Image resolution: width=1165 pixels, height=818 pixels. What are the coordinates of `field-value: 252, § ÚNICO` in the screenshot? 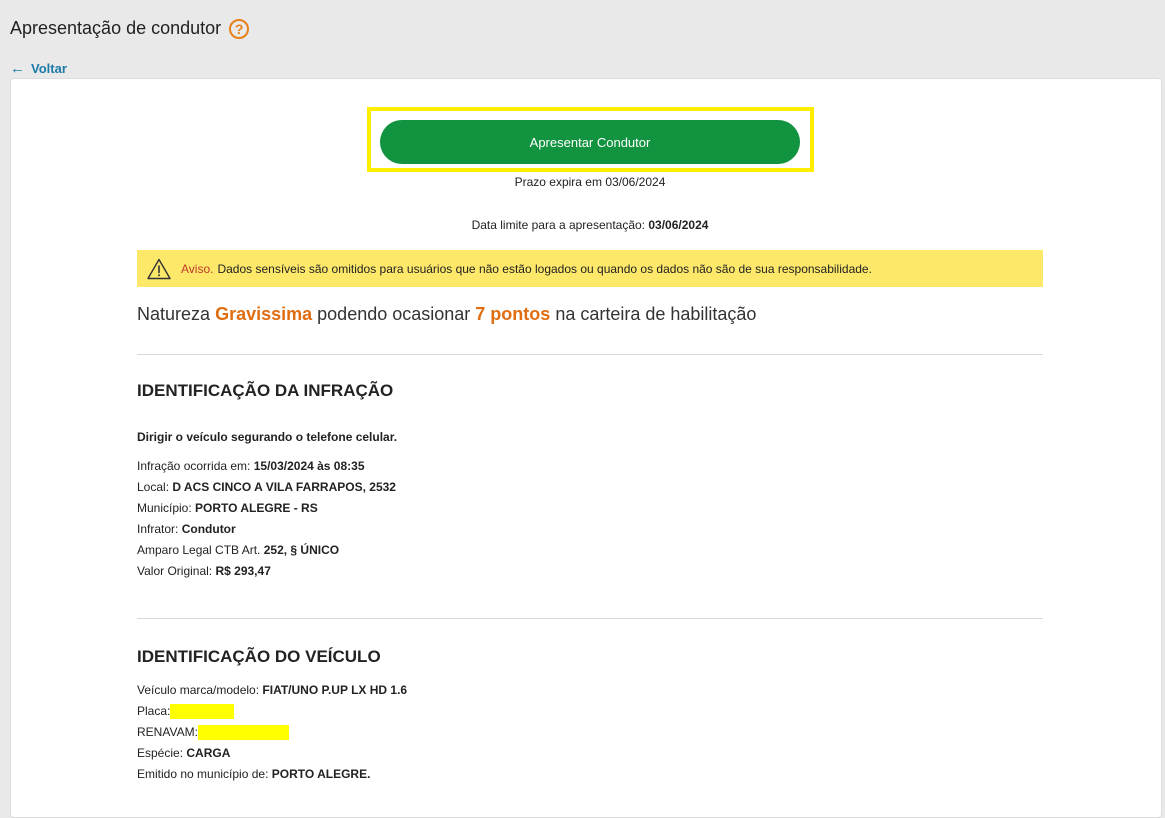 It's located at (301, 550).